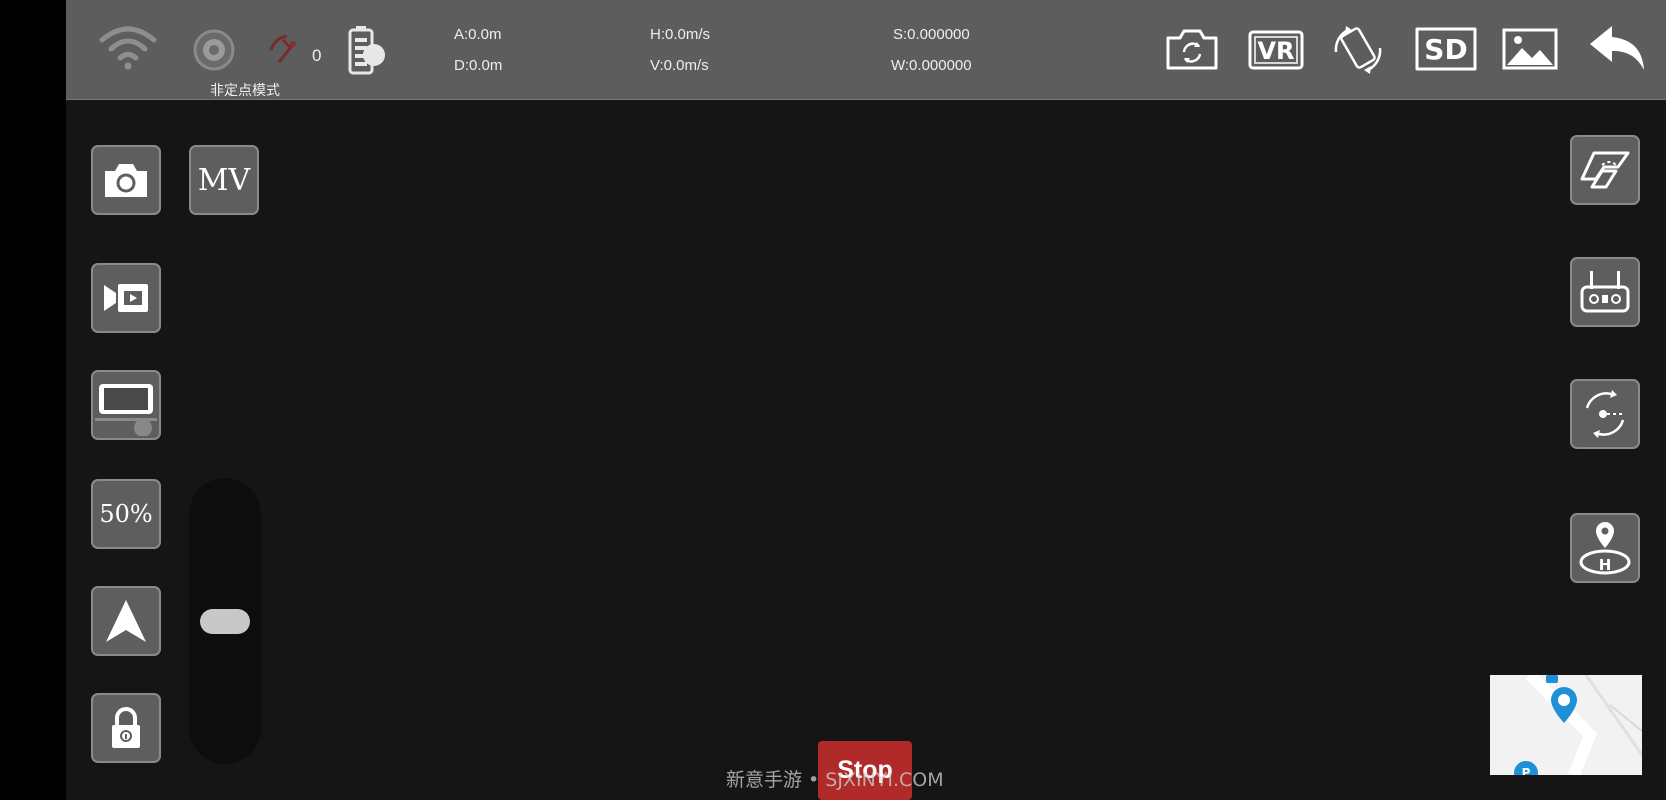 This screenshot has height=800, width=1666. I want to click on mv-label: MV, so click(224, 180).